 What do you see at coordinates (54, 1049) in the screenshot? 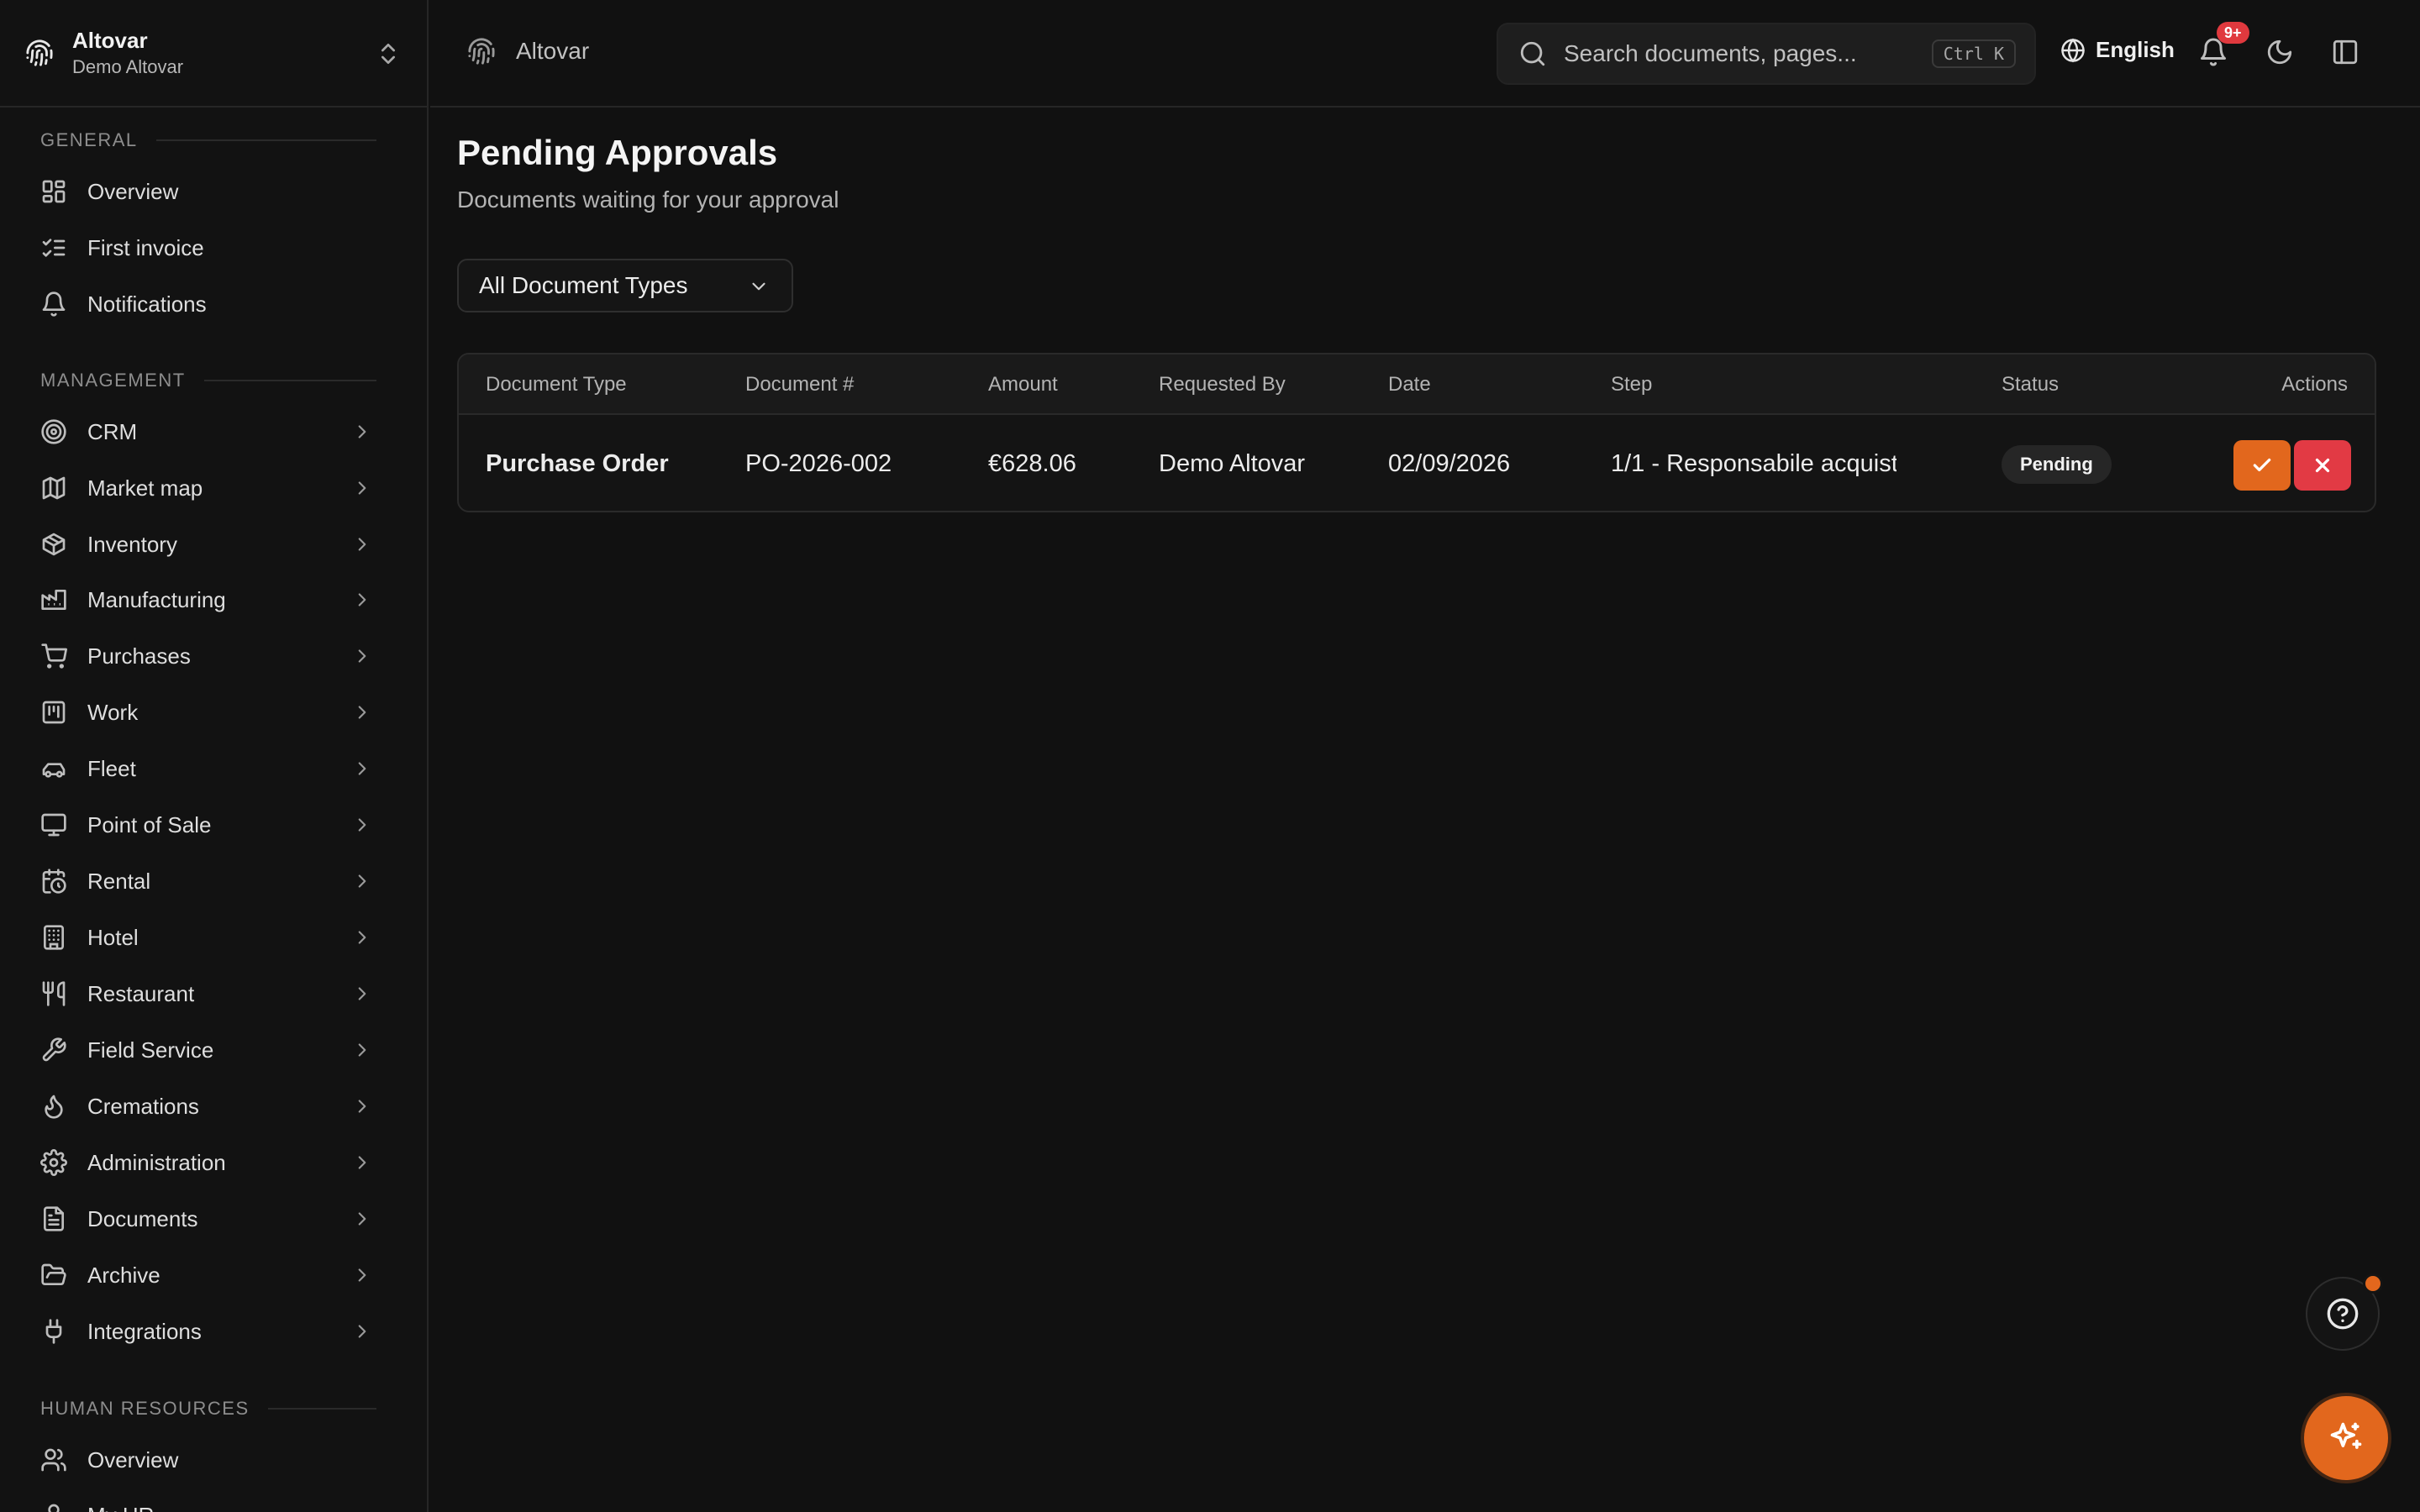
I see `wrench-icon` at bounding box center [54, 1049].